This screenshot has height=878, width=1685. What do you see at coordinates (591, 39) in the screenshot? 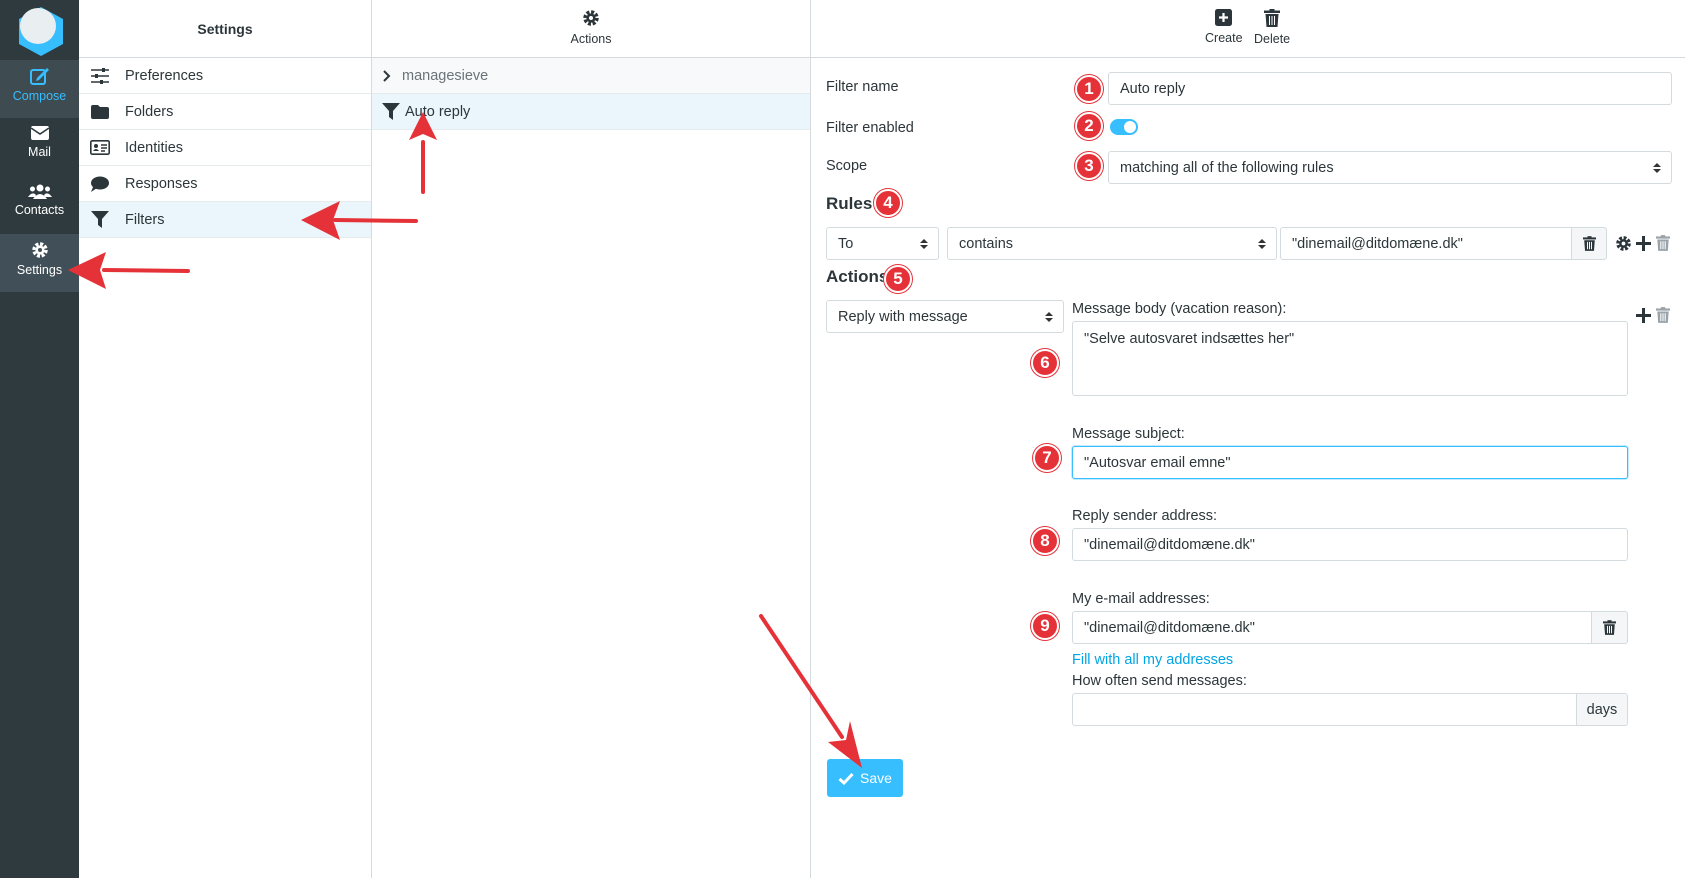
I see `actions-menu-label: Actions` at bounding box center [591, 39].